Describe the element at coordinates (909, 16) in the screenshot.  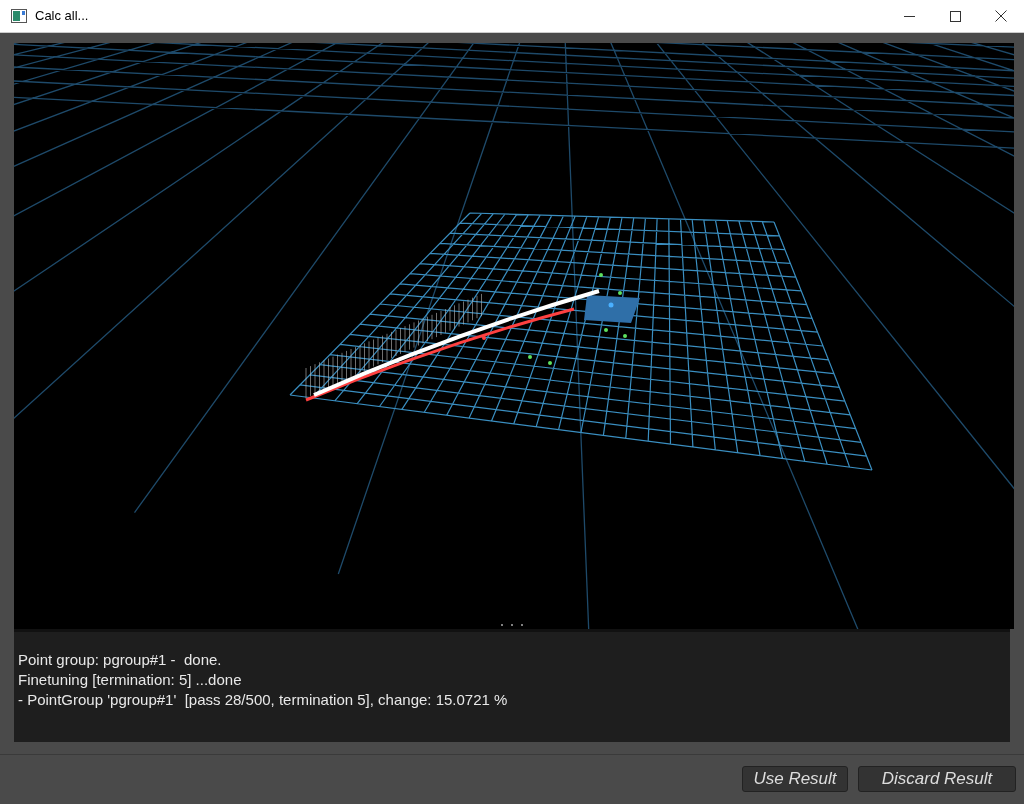
I see `minimize-icon` at that location.